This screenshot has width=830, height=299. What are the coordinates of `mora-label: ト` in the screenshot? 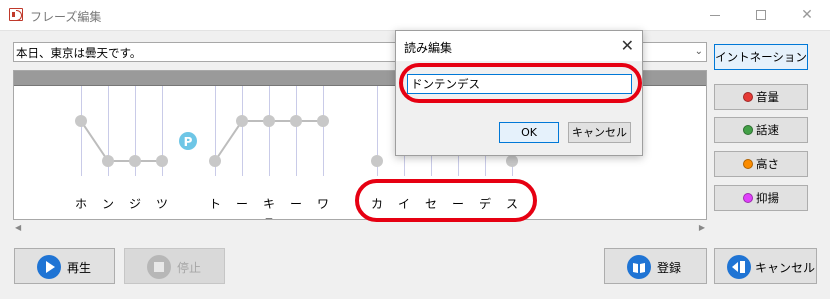 It's located at (214, 204).